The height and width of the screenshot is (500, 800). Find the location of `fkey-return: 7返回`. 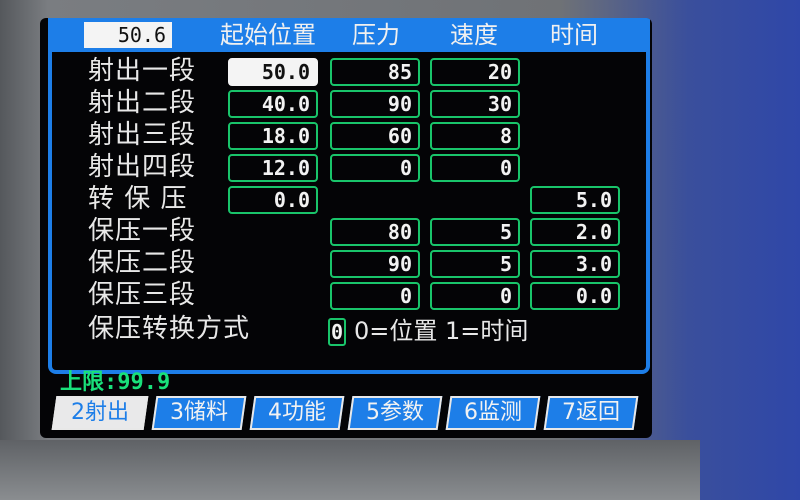

fkey-return: 7返回 is located at coordinates (591, 413).